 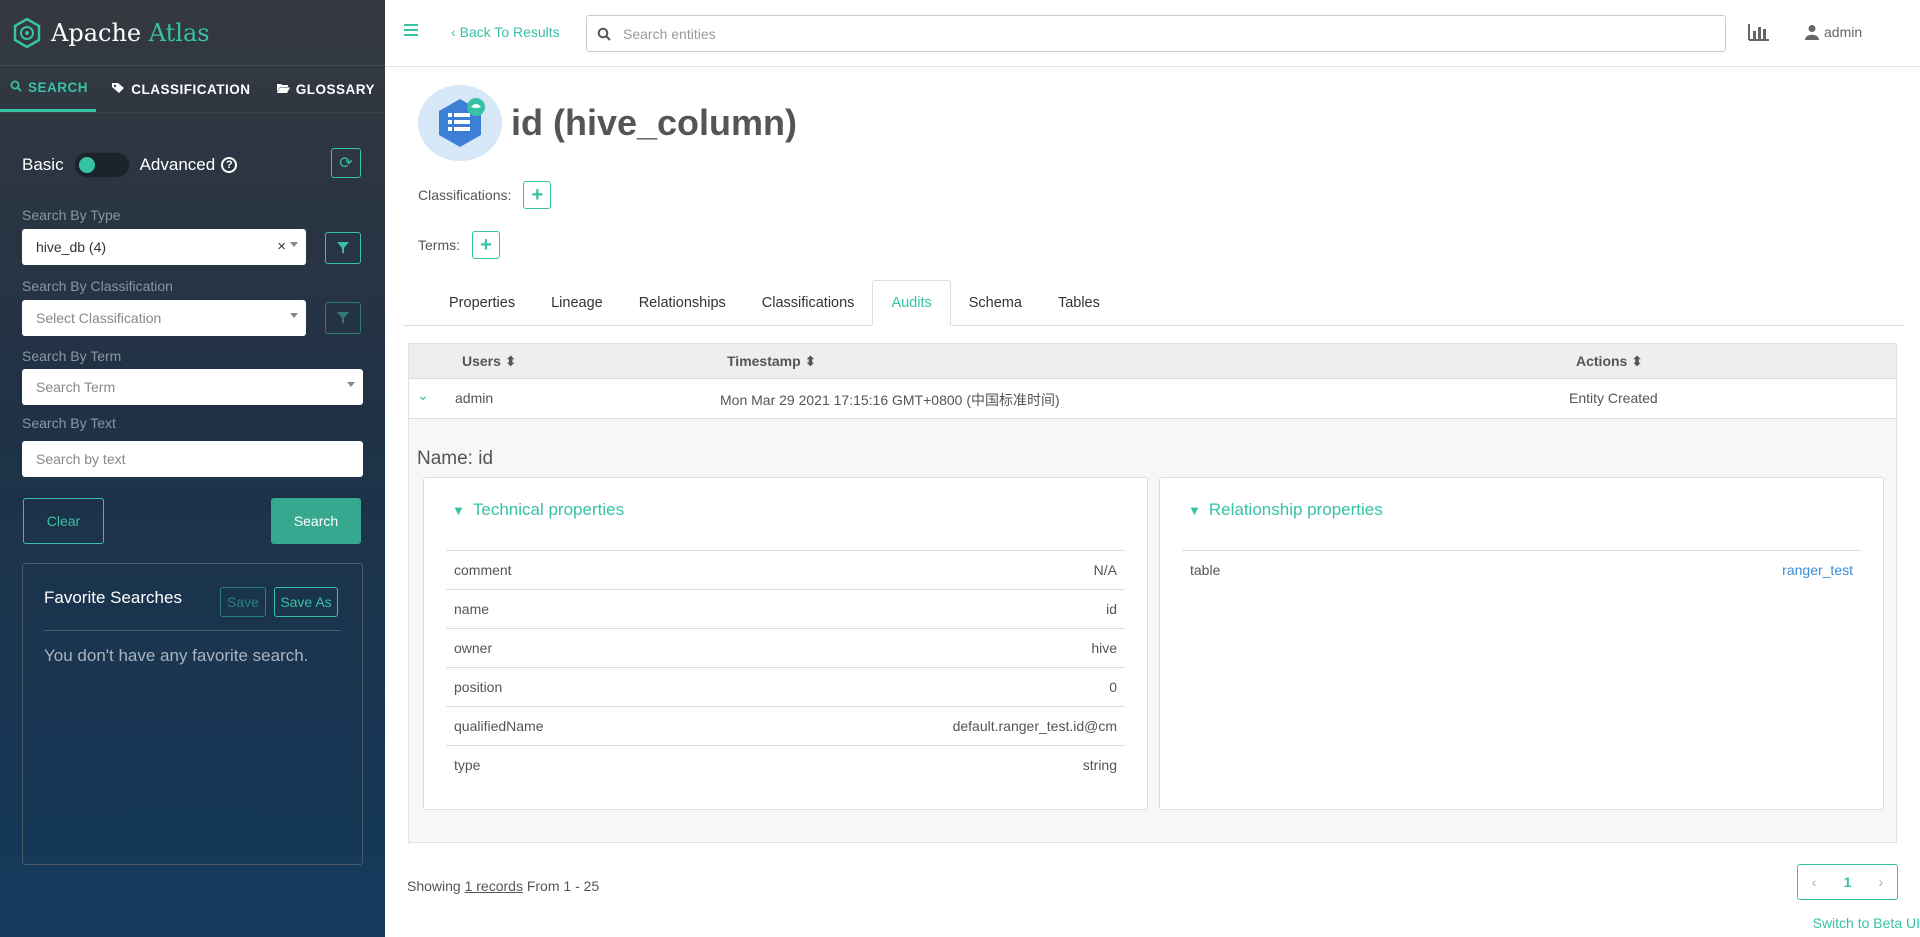 What do you see at coordinates (76, 387) in the screenshot?
I see `term-select-placeholder: Search Term` at bounding box center [76, 387].